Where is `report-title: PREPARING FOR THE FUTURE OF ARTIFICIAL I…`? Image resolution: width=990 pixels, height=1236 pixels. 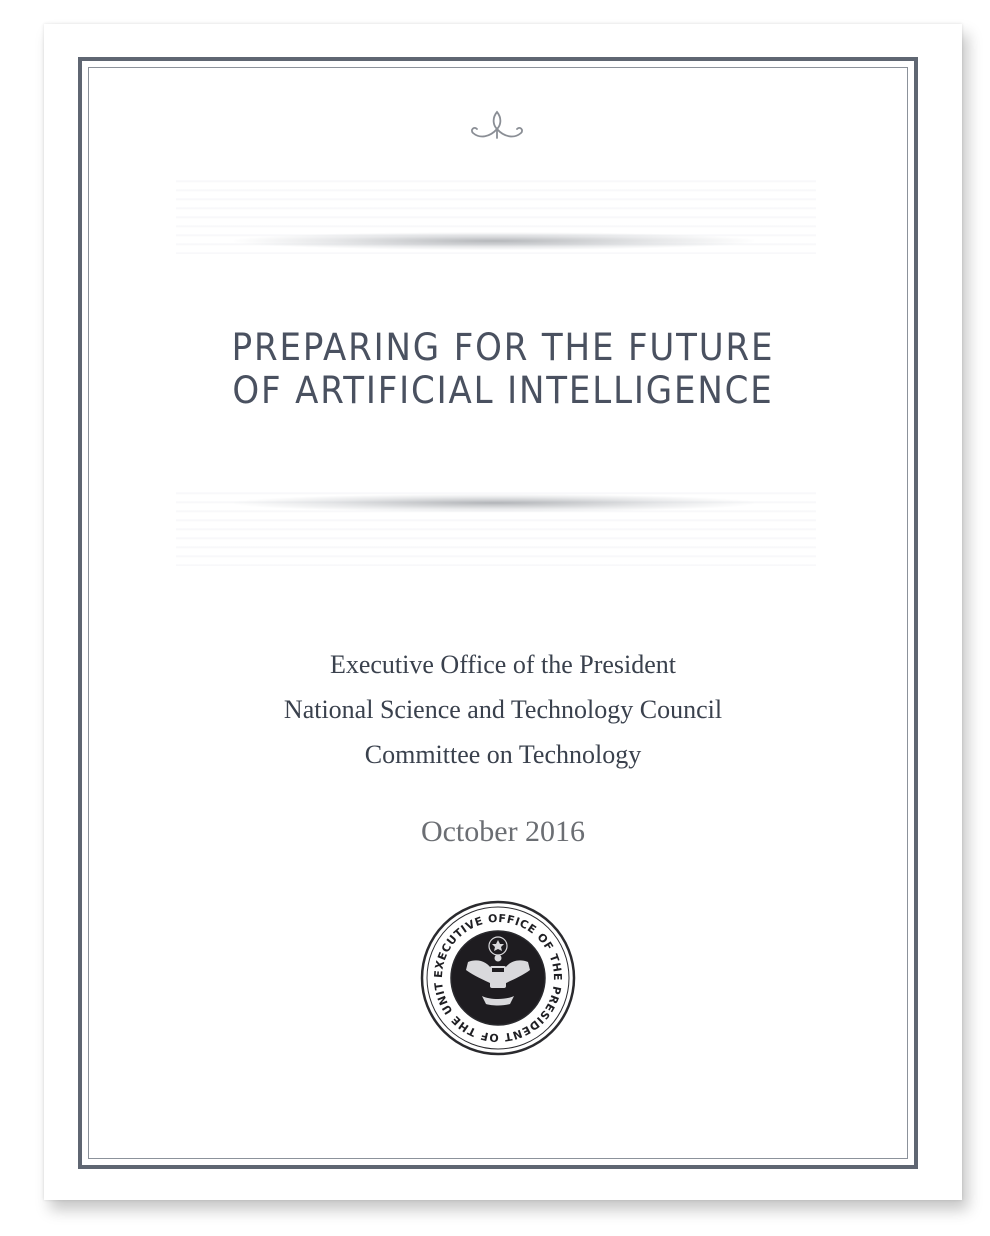 report-title: PREPARING FOR THE FUTURE OF ARTIFICIAL I… is located at coordinates (503, 369).